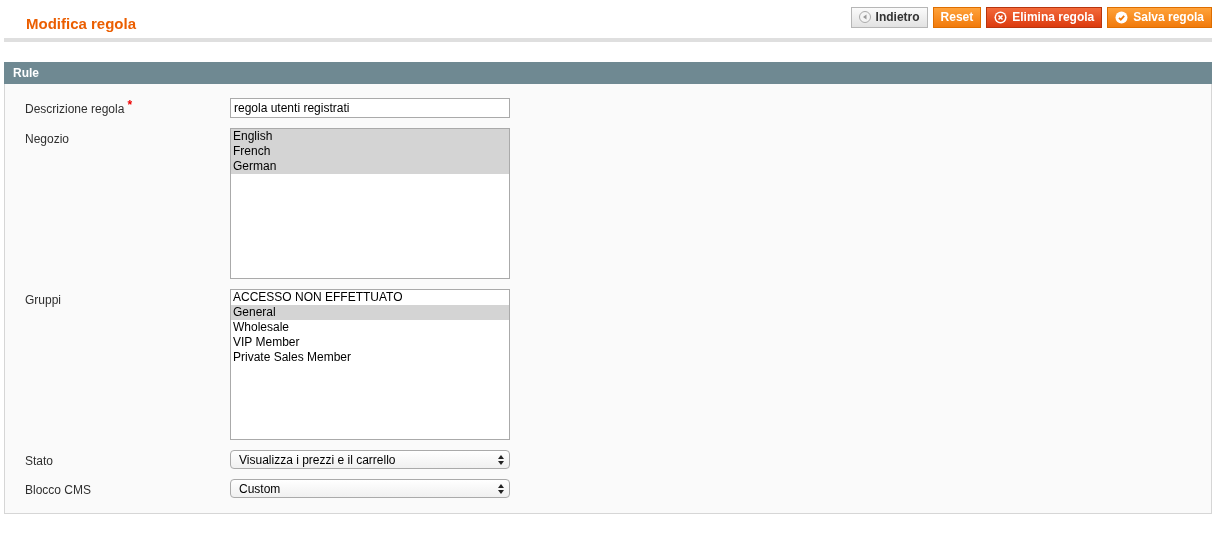 This screenshot has height=543, width=1220. What do you see at coordinates (370, 327) in the screenshot?
I see `list-option: Wholesale` at bounding box center [370, 327].